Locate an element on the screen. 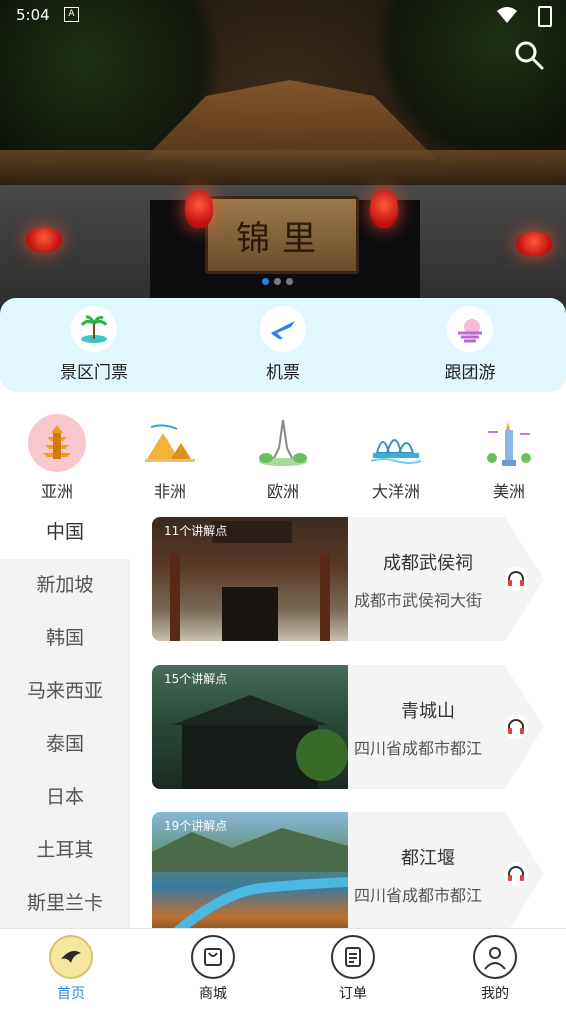 The image size is (566, 1009). attraction-name: 成都武侯祠 is located at coordinates (428, 563).